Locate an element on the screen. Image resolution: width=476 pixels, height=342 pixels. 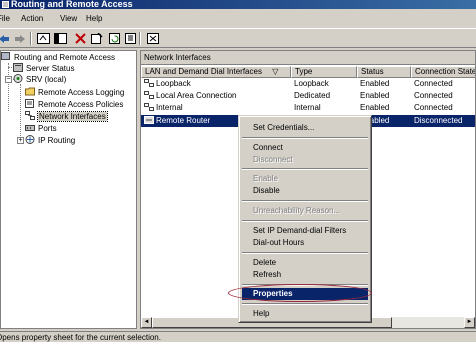
interface-name-cell: Remote Router is located at coordinates (177, 121).